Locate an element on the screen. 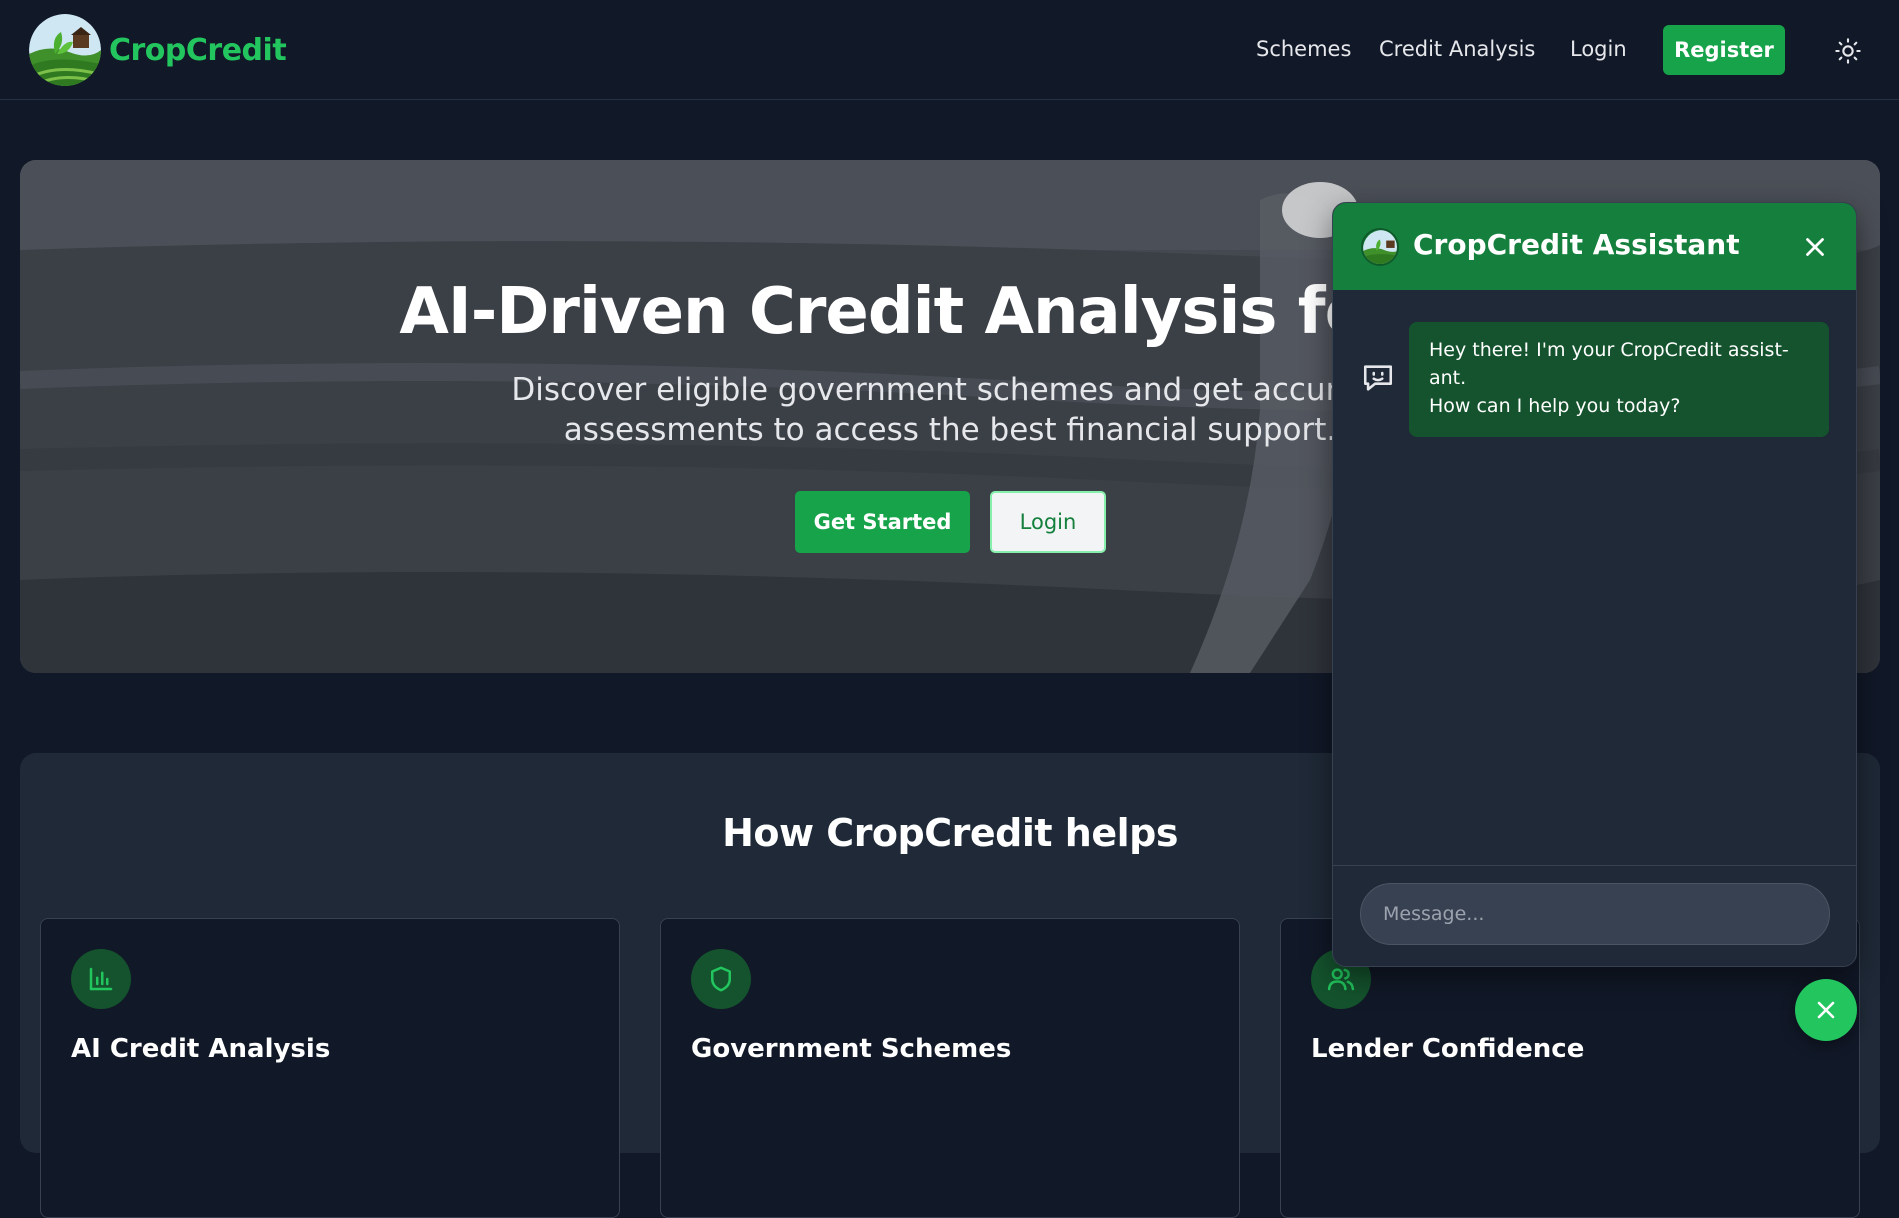 This screenshot has height=1218, width=1899. hero-title-main: AI-Driven Credit Analysis for is located at coordinates (909, 312).